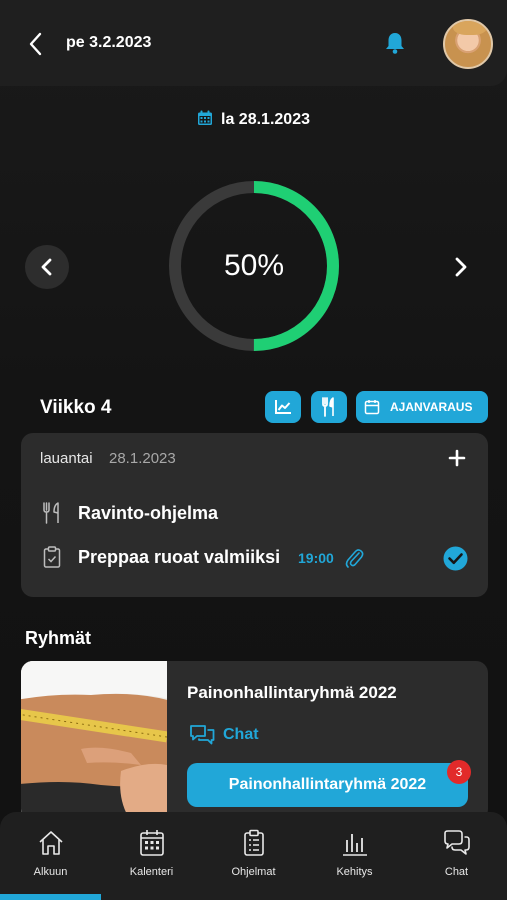 Image resolution: width=507 pixels, height=900 pixels. What do you see at coordinates (66, 458) in the screenshot?
I see `day-weekday: lauantai` at bounding box center [66, 458].